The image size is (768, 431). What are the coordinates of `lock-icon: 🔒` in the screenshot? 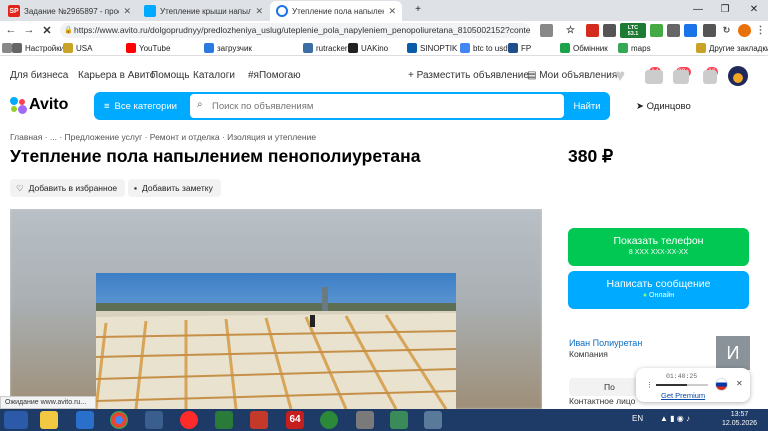 It's located at (68, 30).